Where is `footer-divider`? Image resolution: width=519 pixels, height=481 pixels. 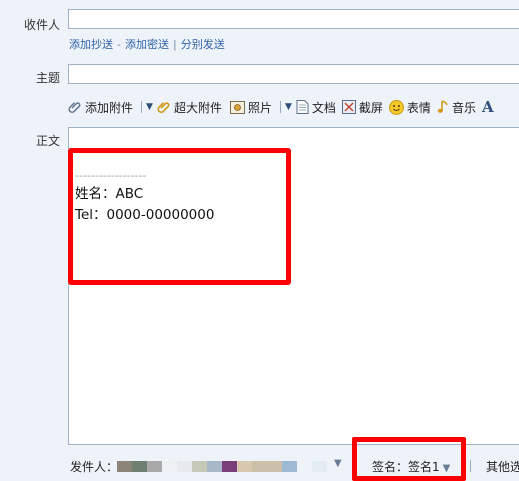 footer-divider is located at coordinates (470, 466).